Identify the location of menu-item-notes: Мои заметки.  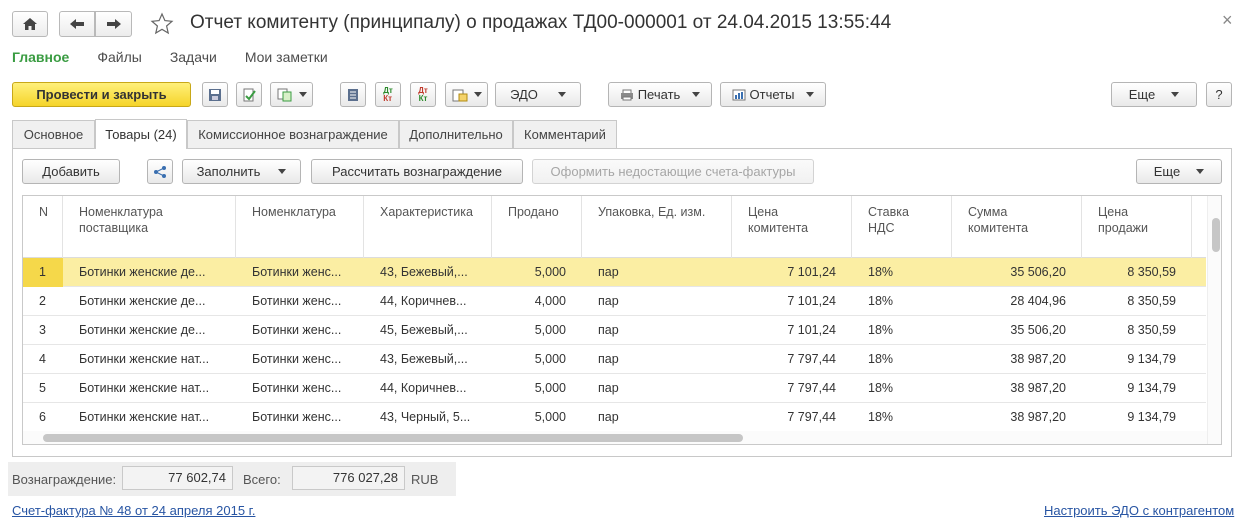
(286, 57).